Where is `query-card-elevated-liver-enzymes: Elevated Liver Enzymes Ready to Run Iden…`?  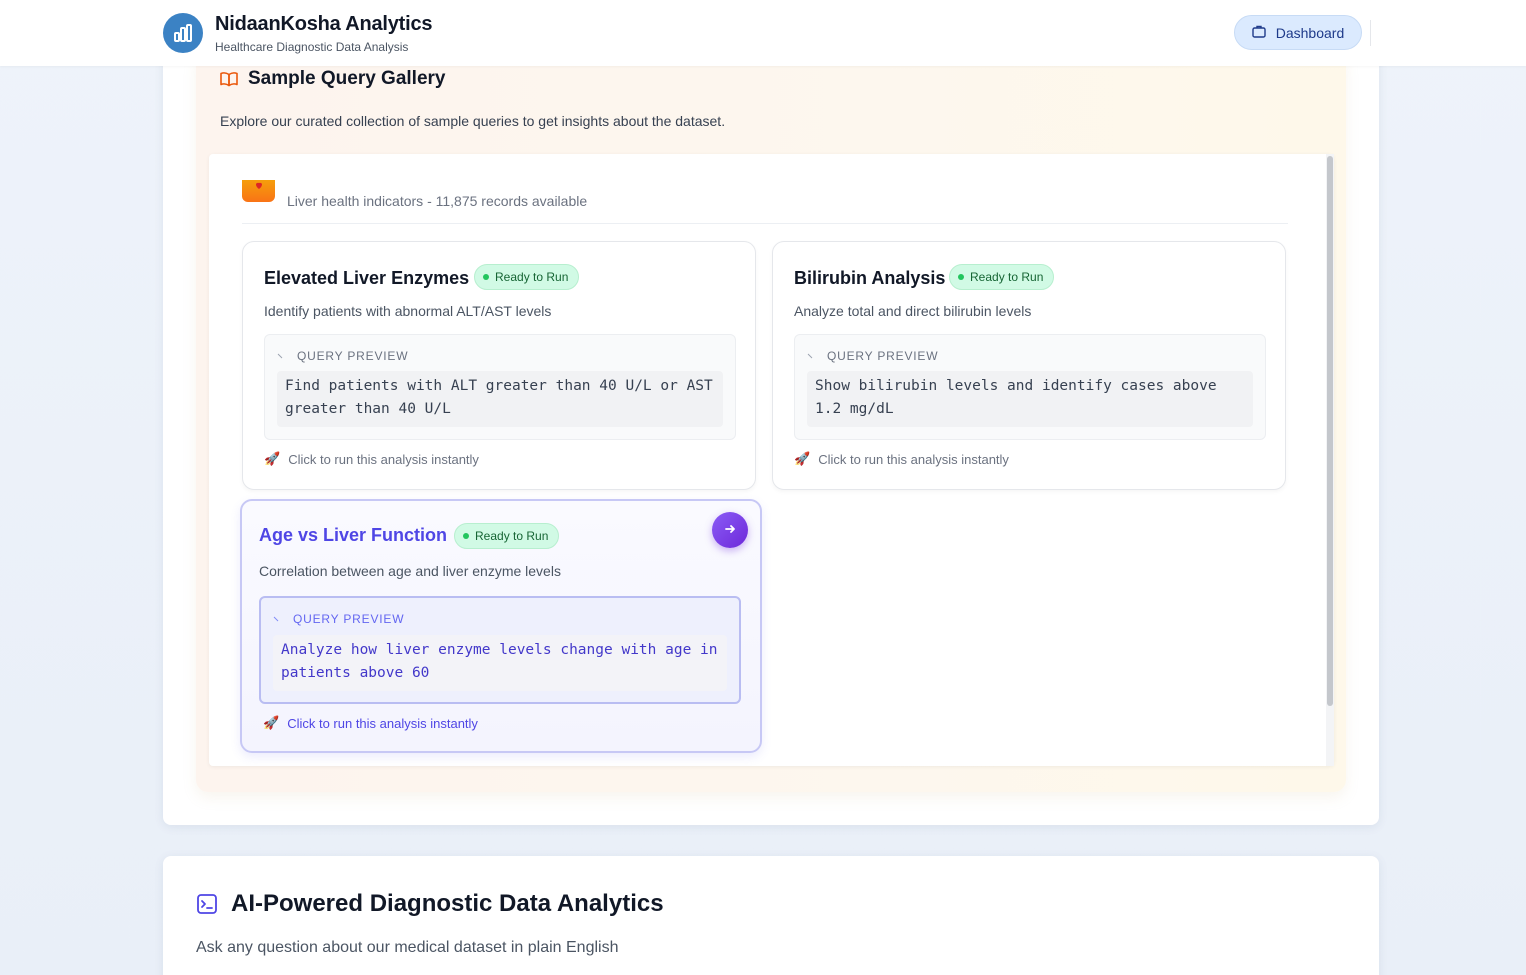
query-card-elevated-liver-enzymes: Elevated Liver Enzymes Ready to Run Iden… is located at coordinates (499, 365).